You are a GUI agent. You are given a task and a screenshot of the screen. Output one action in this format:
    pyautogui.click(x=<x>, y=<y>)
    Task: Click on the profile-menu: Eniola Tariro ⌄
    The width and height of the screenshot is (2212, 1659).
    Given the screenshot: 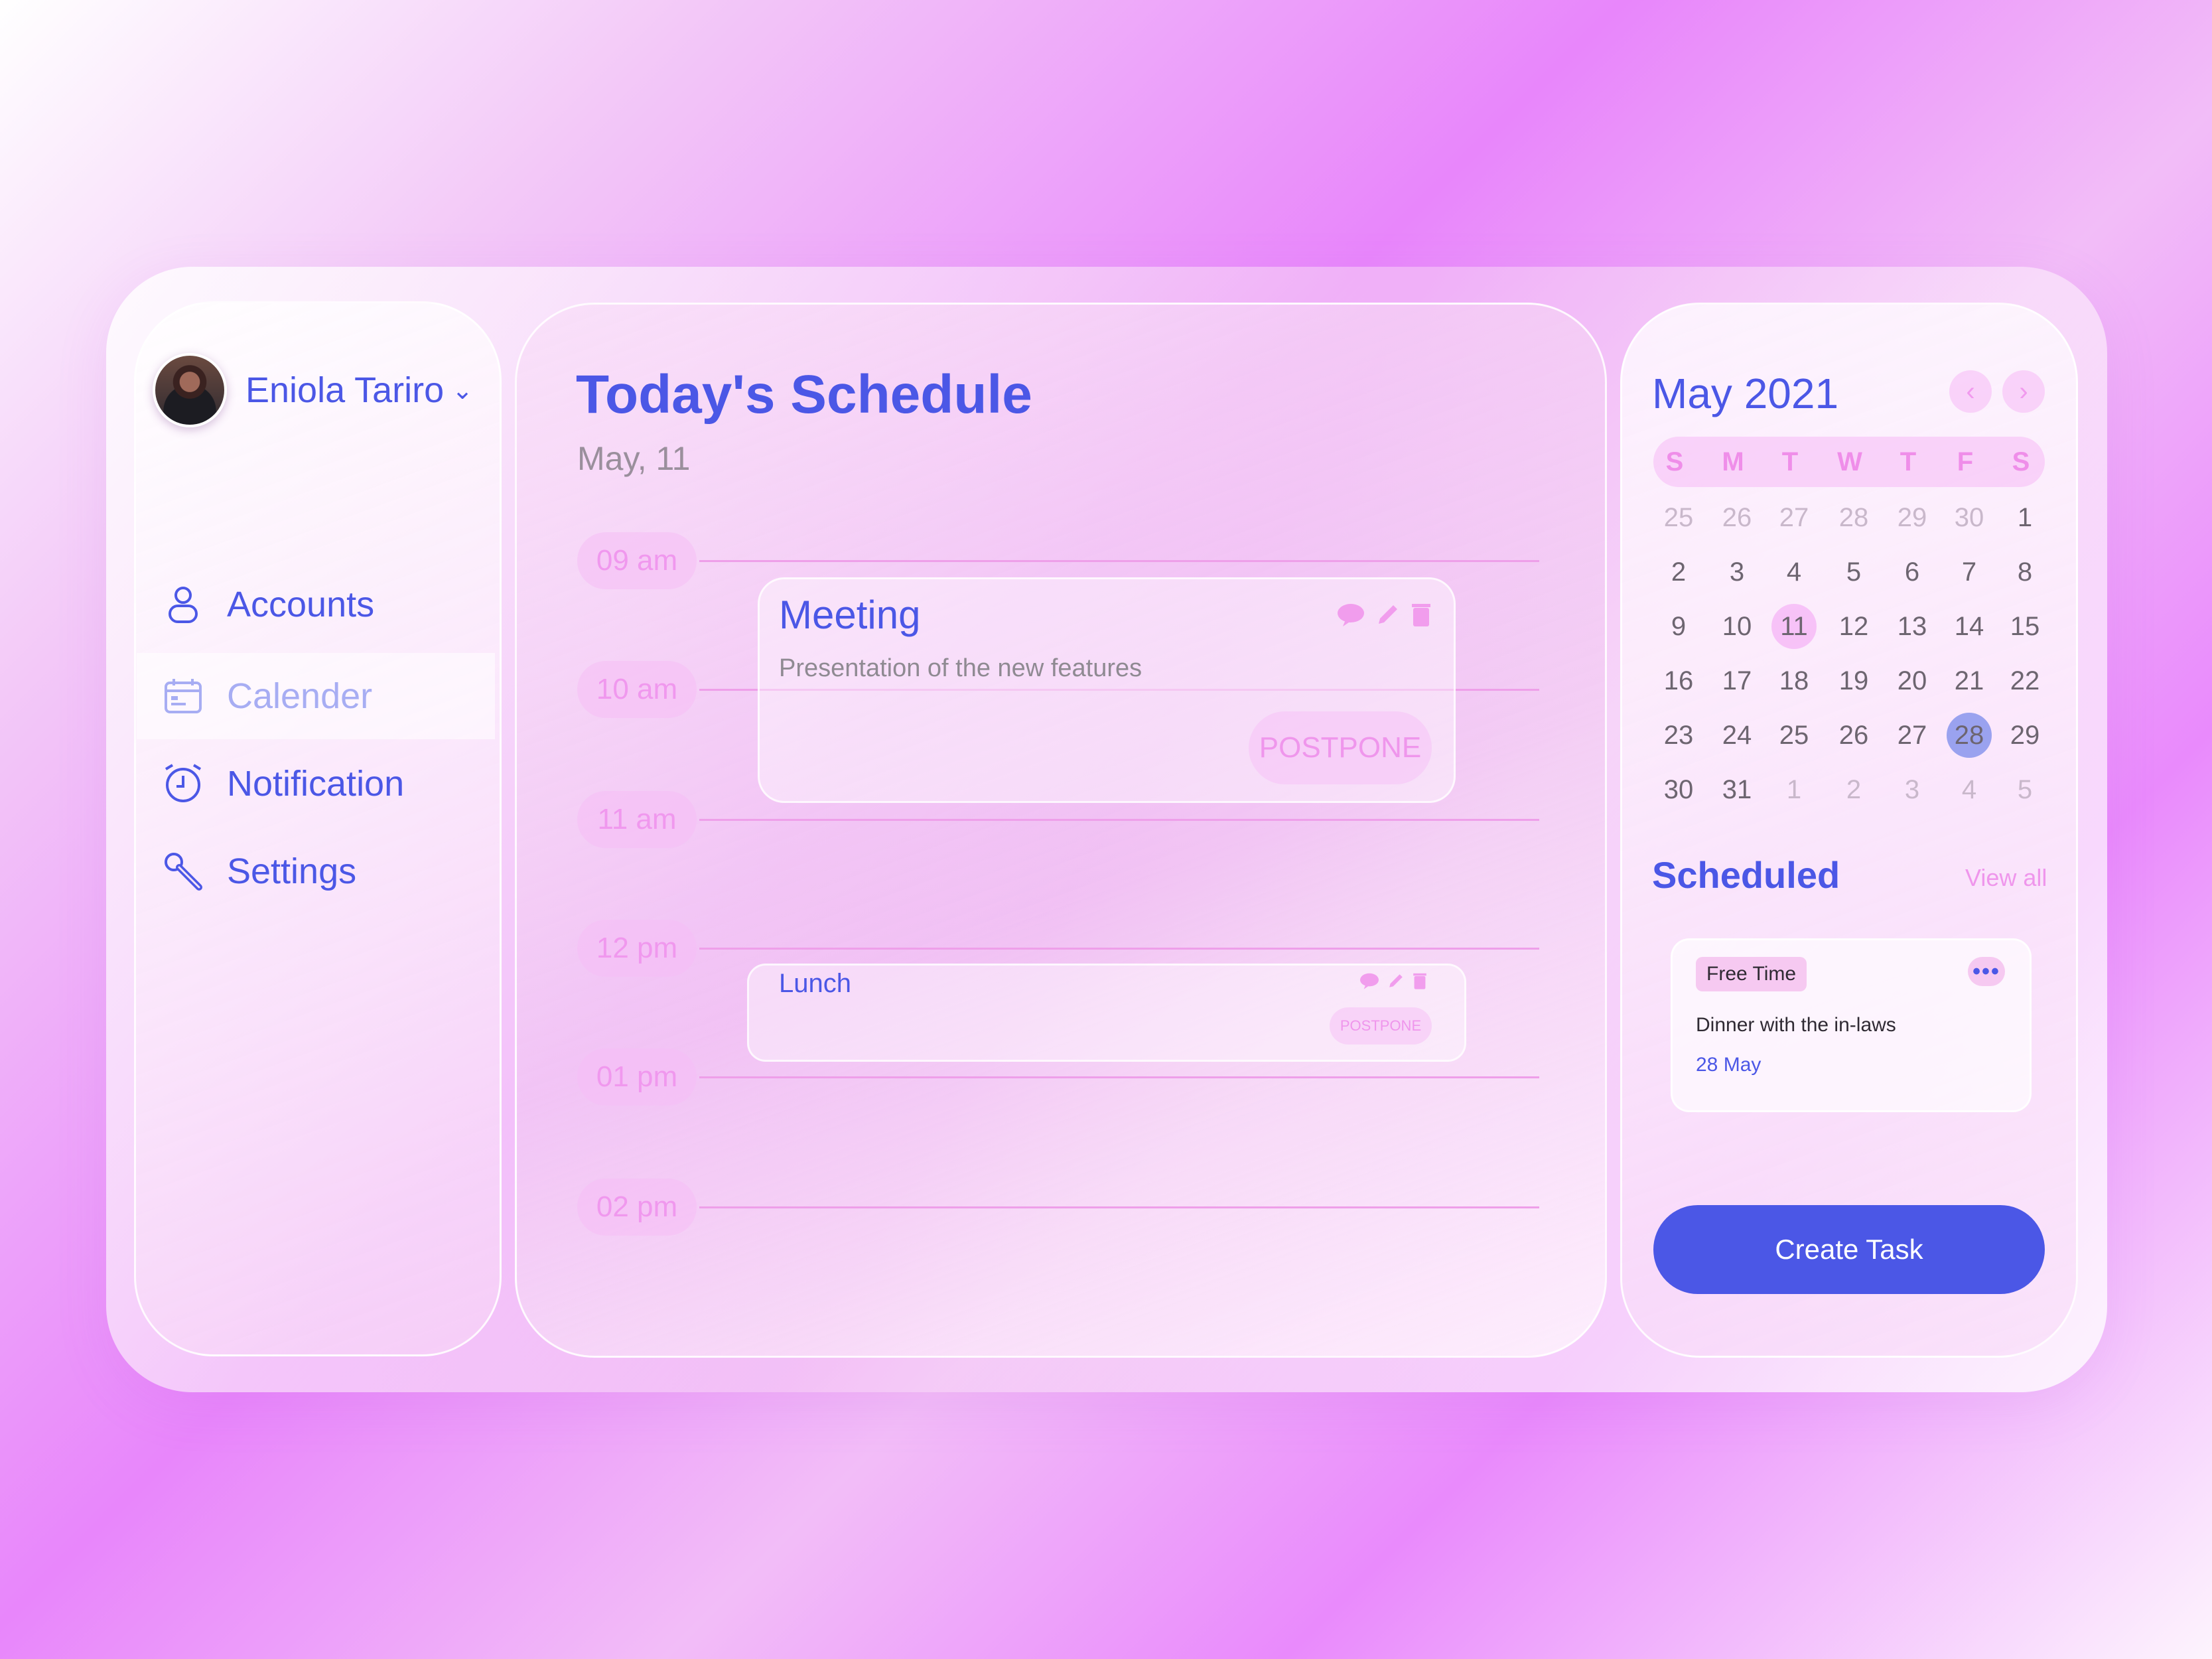 What is the action you would take?
    pyautogui.click(x=313, y=390)
    